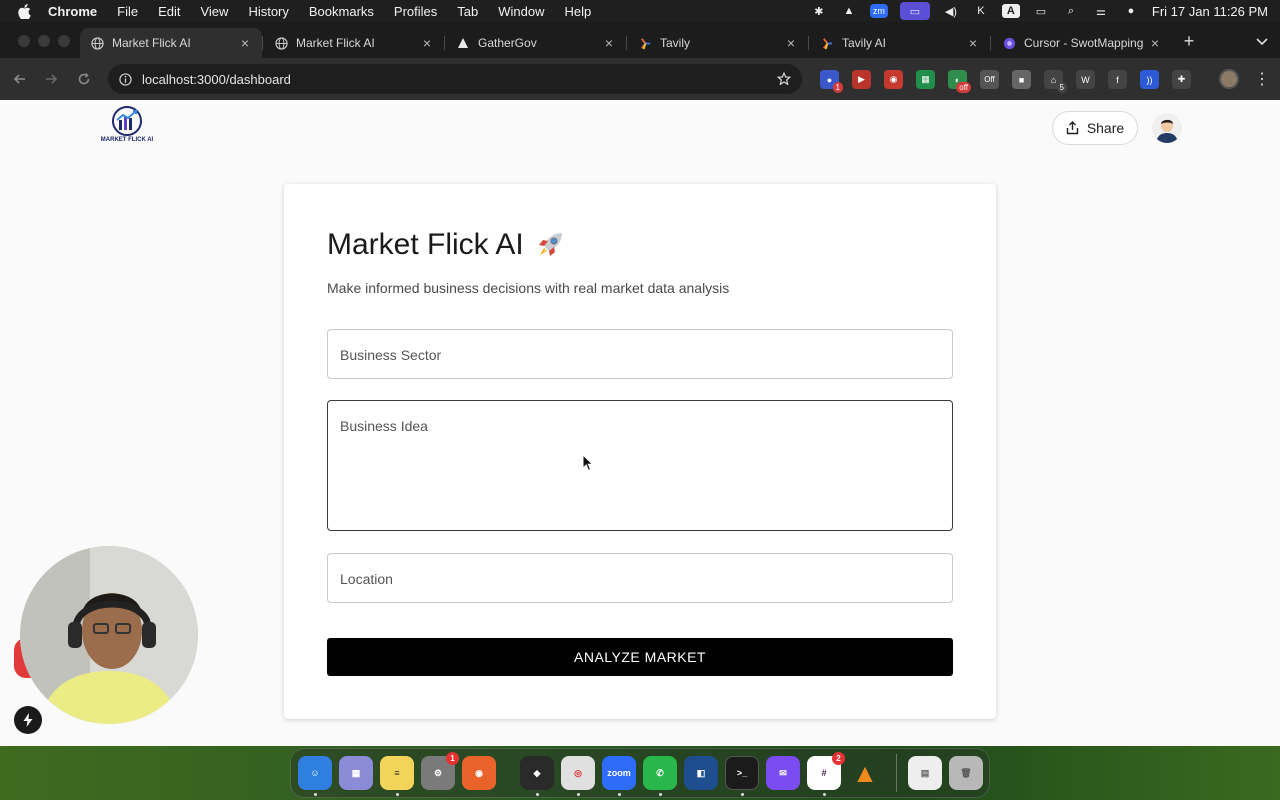  I want to click on apple-icon, so click(24, 11).